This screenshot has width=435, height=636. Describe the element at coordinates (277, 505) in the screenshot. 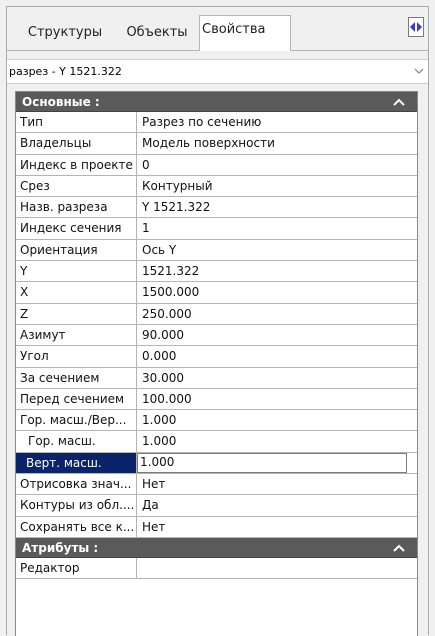

I see `property-value: Да` at that location.